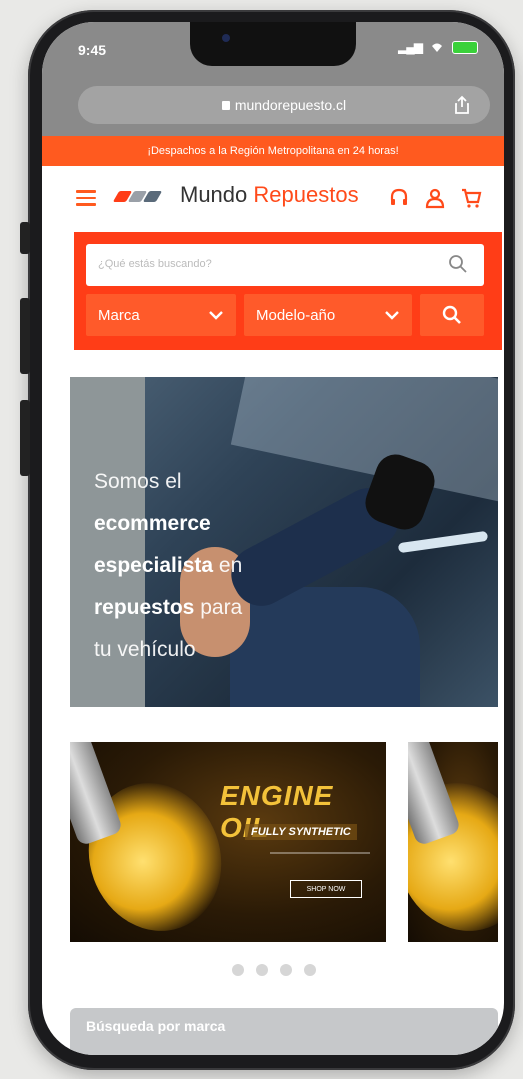 The width and height of the screenshot is (523, 1079). I want to click on brand-part2: Repuestos, so click(306, 194).